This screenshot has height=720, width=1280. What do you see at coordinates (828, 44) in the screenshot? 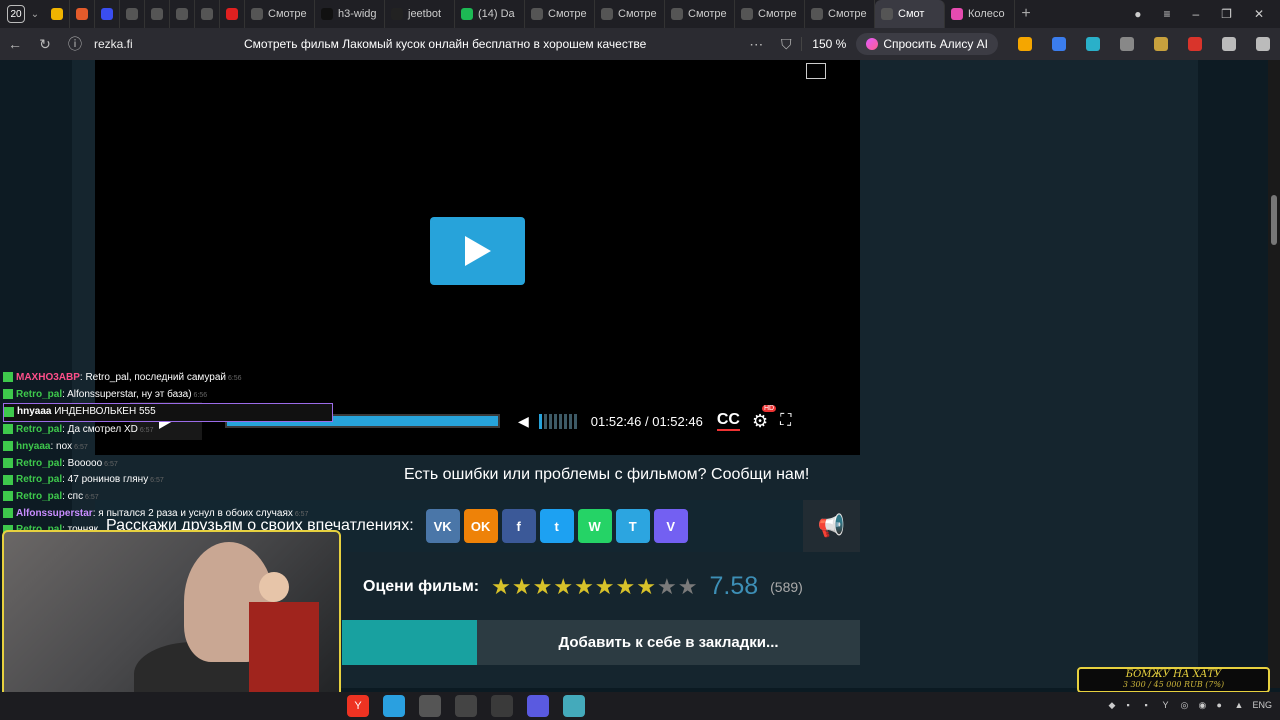
I see `zoom-indicator: 150 %` at bounding box center [828, 44].